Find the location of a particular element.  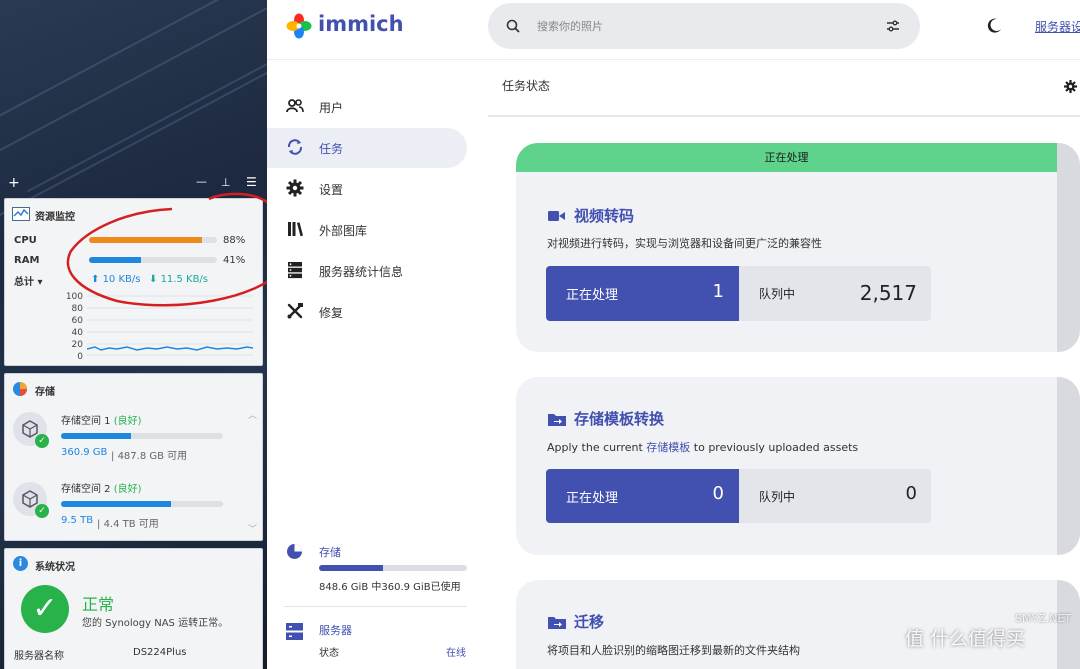

tick-label: 60 is located at coordinates (77, 321).